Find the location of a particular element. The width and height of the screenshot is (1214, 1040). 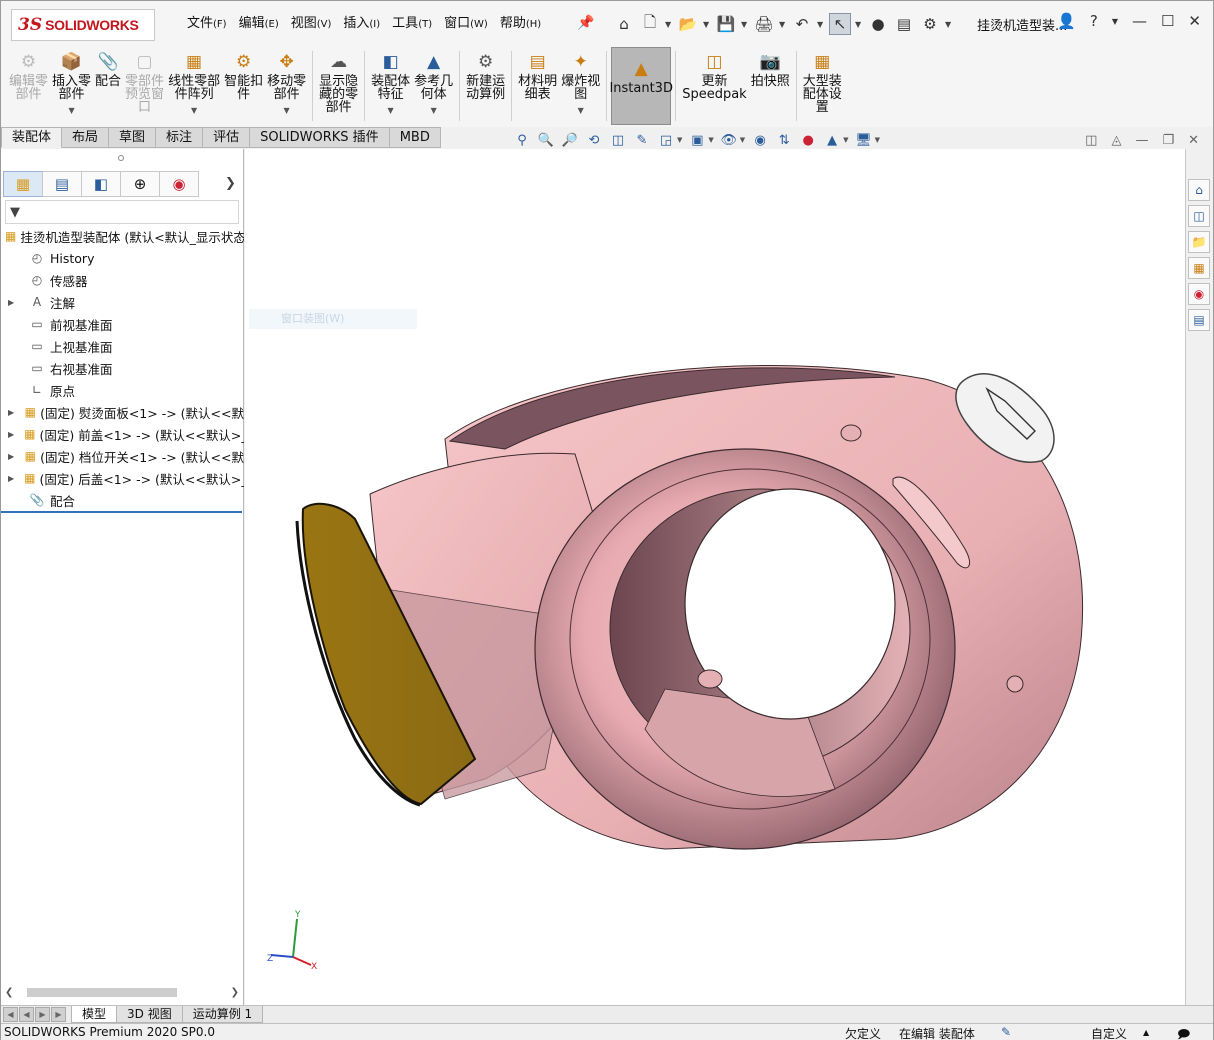

scroll-left-icon: ❮ is located at coordinates (9, 992).